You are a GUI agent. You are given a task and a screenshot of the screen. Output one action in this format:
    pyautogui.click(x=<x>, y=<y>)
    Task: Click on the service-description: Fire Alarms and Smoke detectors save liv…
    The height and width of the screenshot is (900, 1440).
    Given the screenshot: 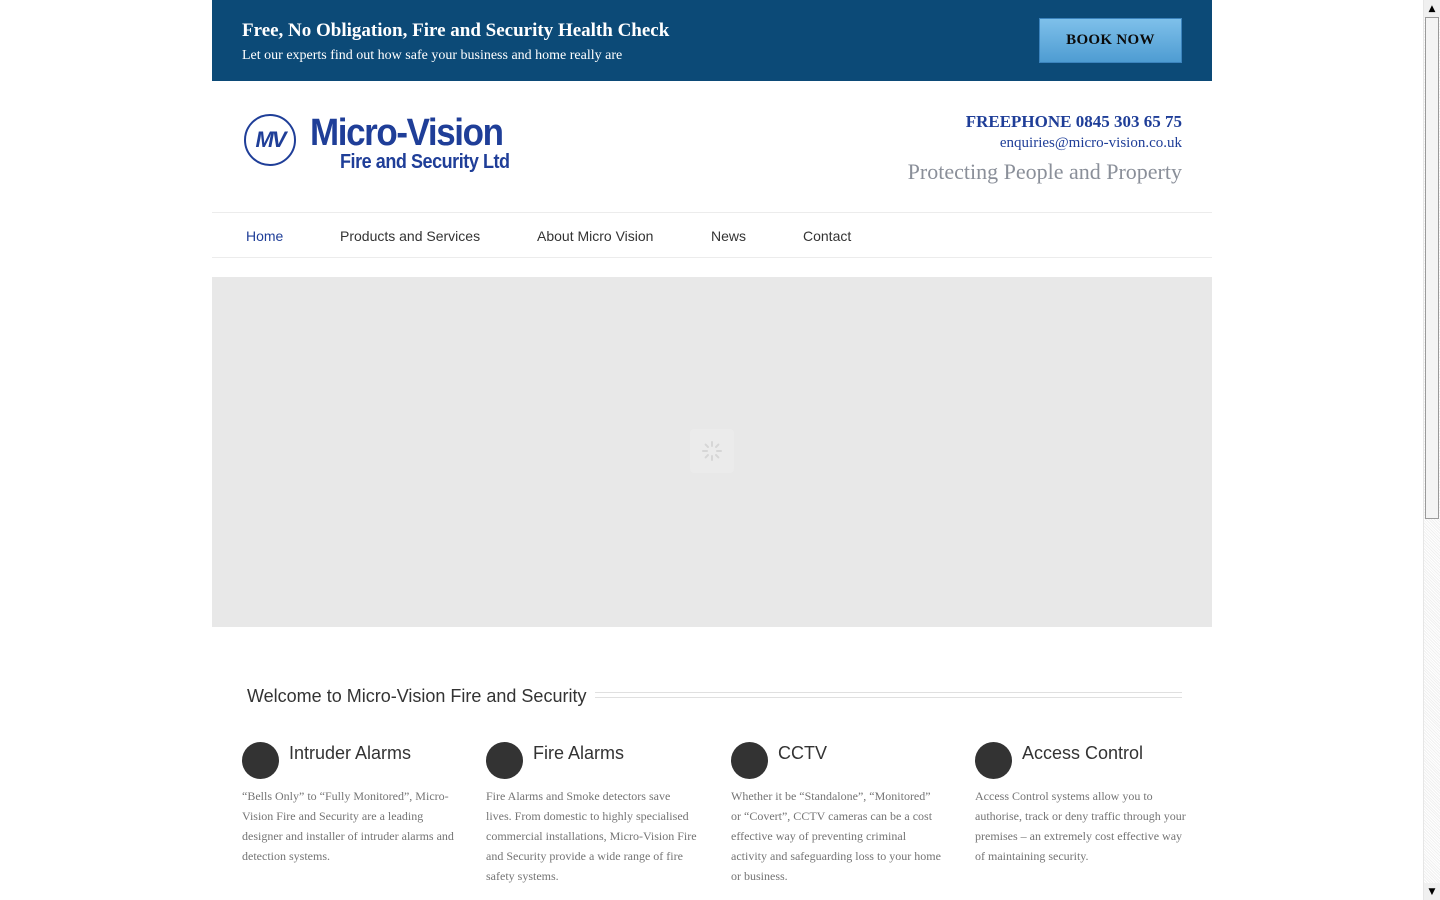 What is the action you would take?
    pyautogui.click(x=591, y=836)
    